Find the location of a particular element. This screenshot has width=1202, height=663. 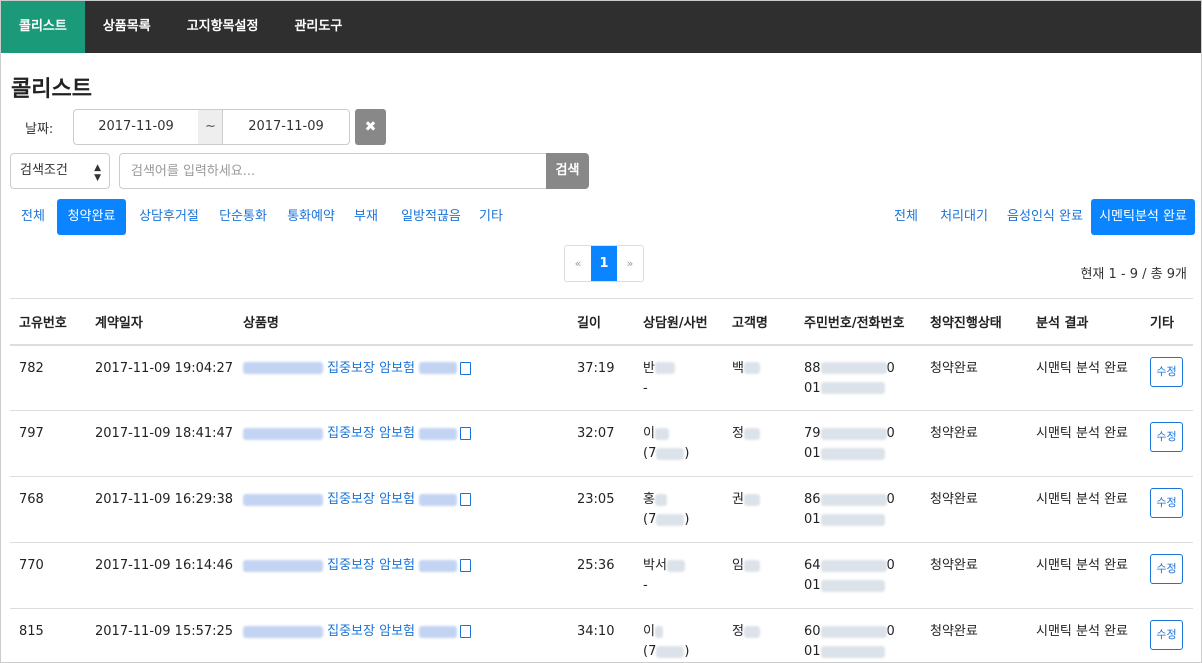

result-count: 현재 1 - 9 / 총 9개 is located at coordinates (1133, 274).